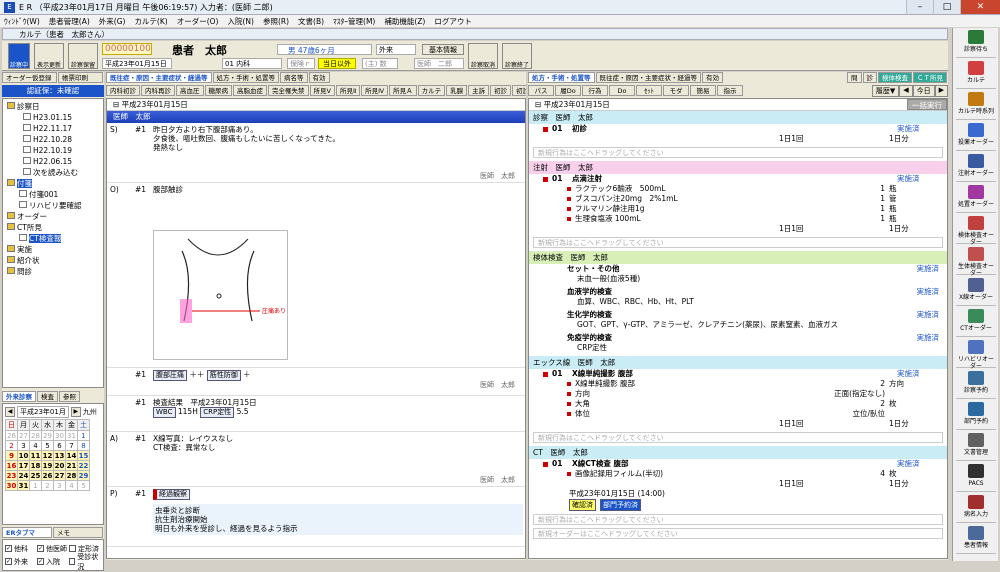 The height and width of the screenshot is (572, 1000). What do you see at coordinates (582, 505) in the screenshot?
I see `status-chip: 確認済` at bounding box center [582, 505].